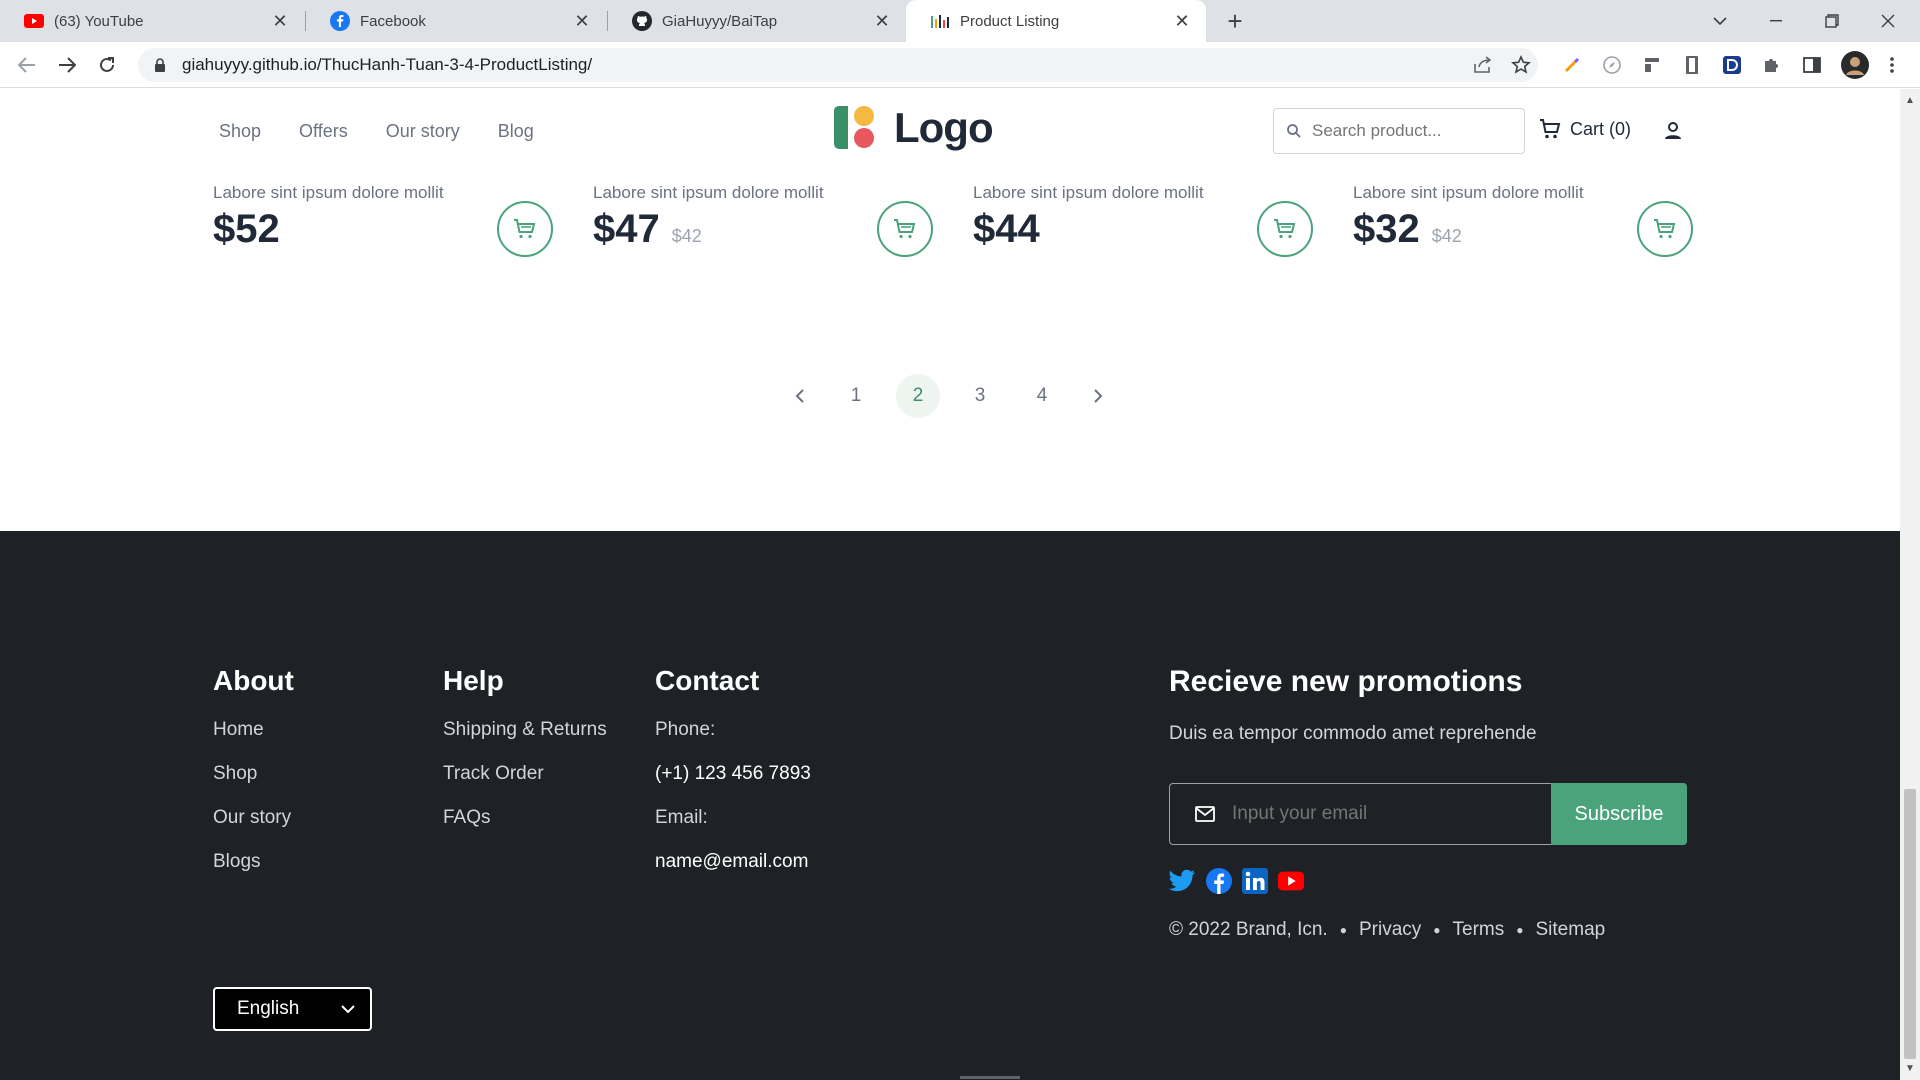 The width and height of the screenshot is (1920, 1080). What do you see at coordinates (1407, 131) in the screenshot?
I see `search-input` at bounding box center [1407, 131].